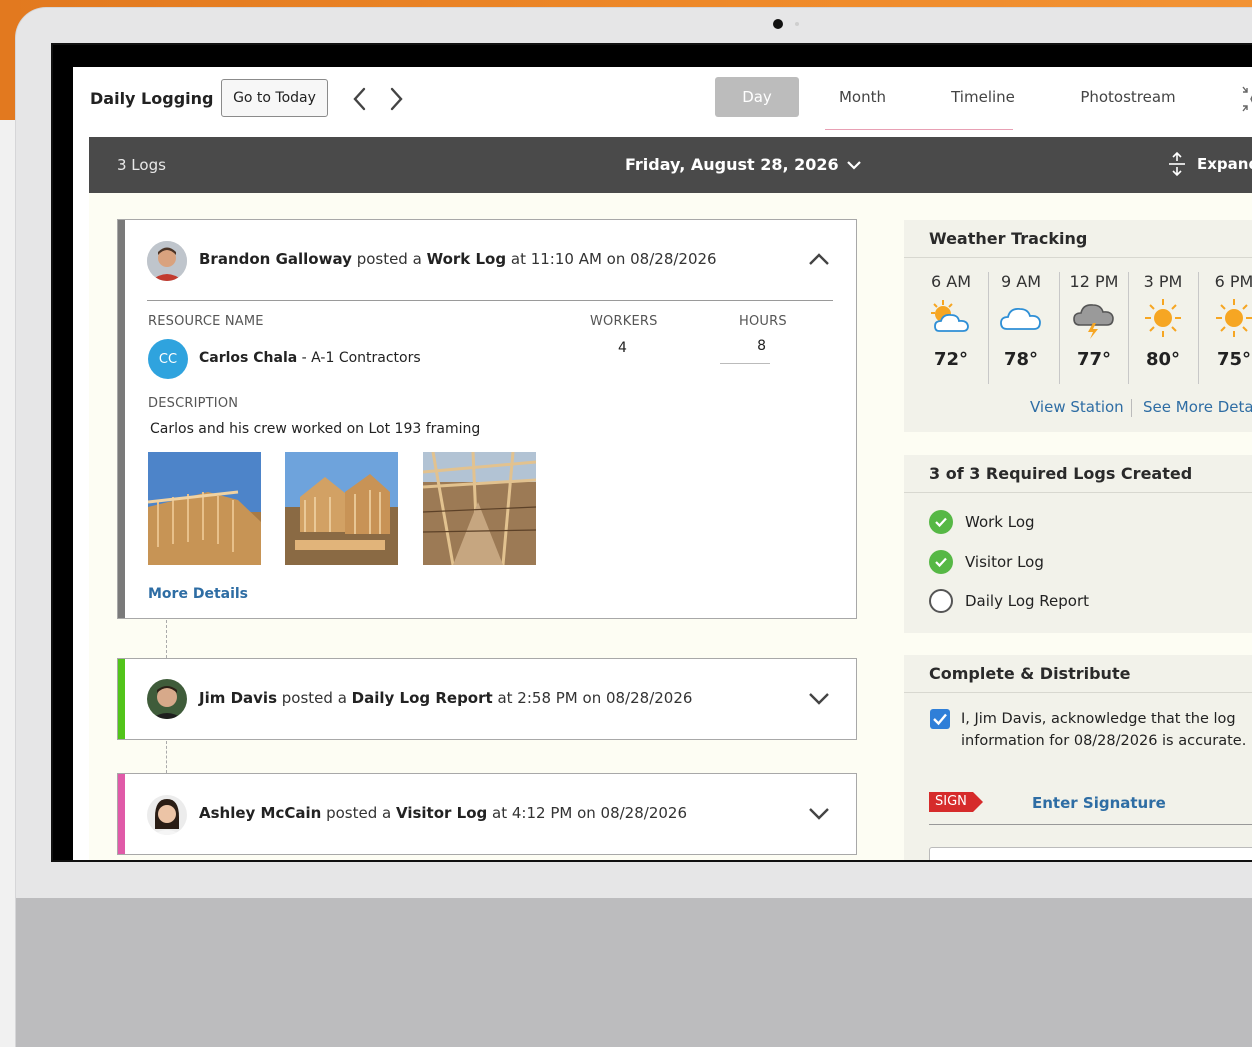 The height and width of the screenshot is (1047, 1252). Describe the element at coordinates (206, 321) in the screenshot. I see `resource-name-header: RESOURCE NAME` at that location.